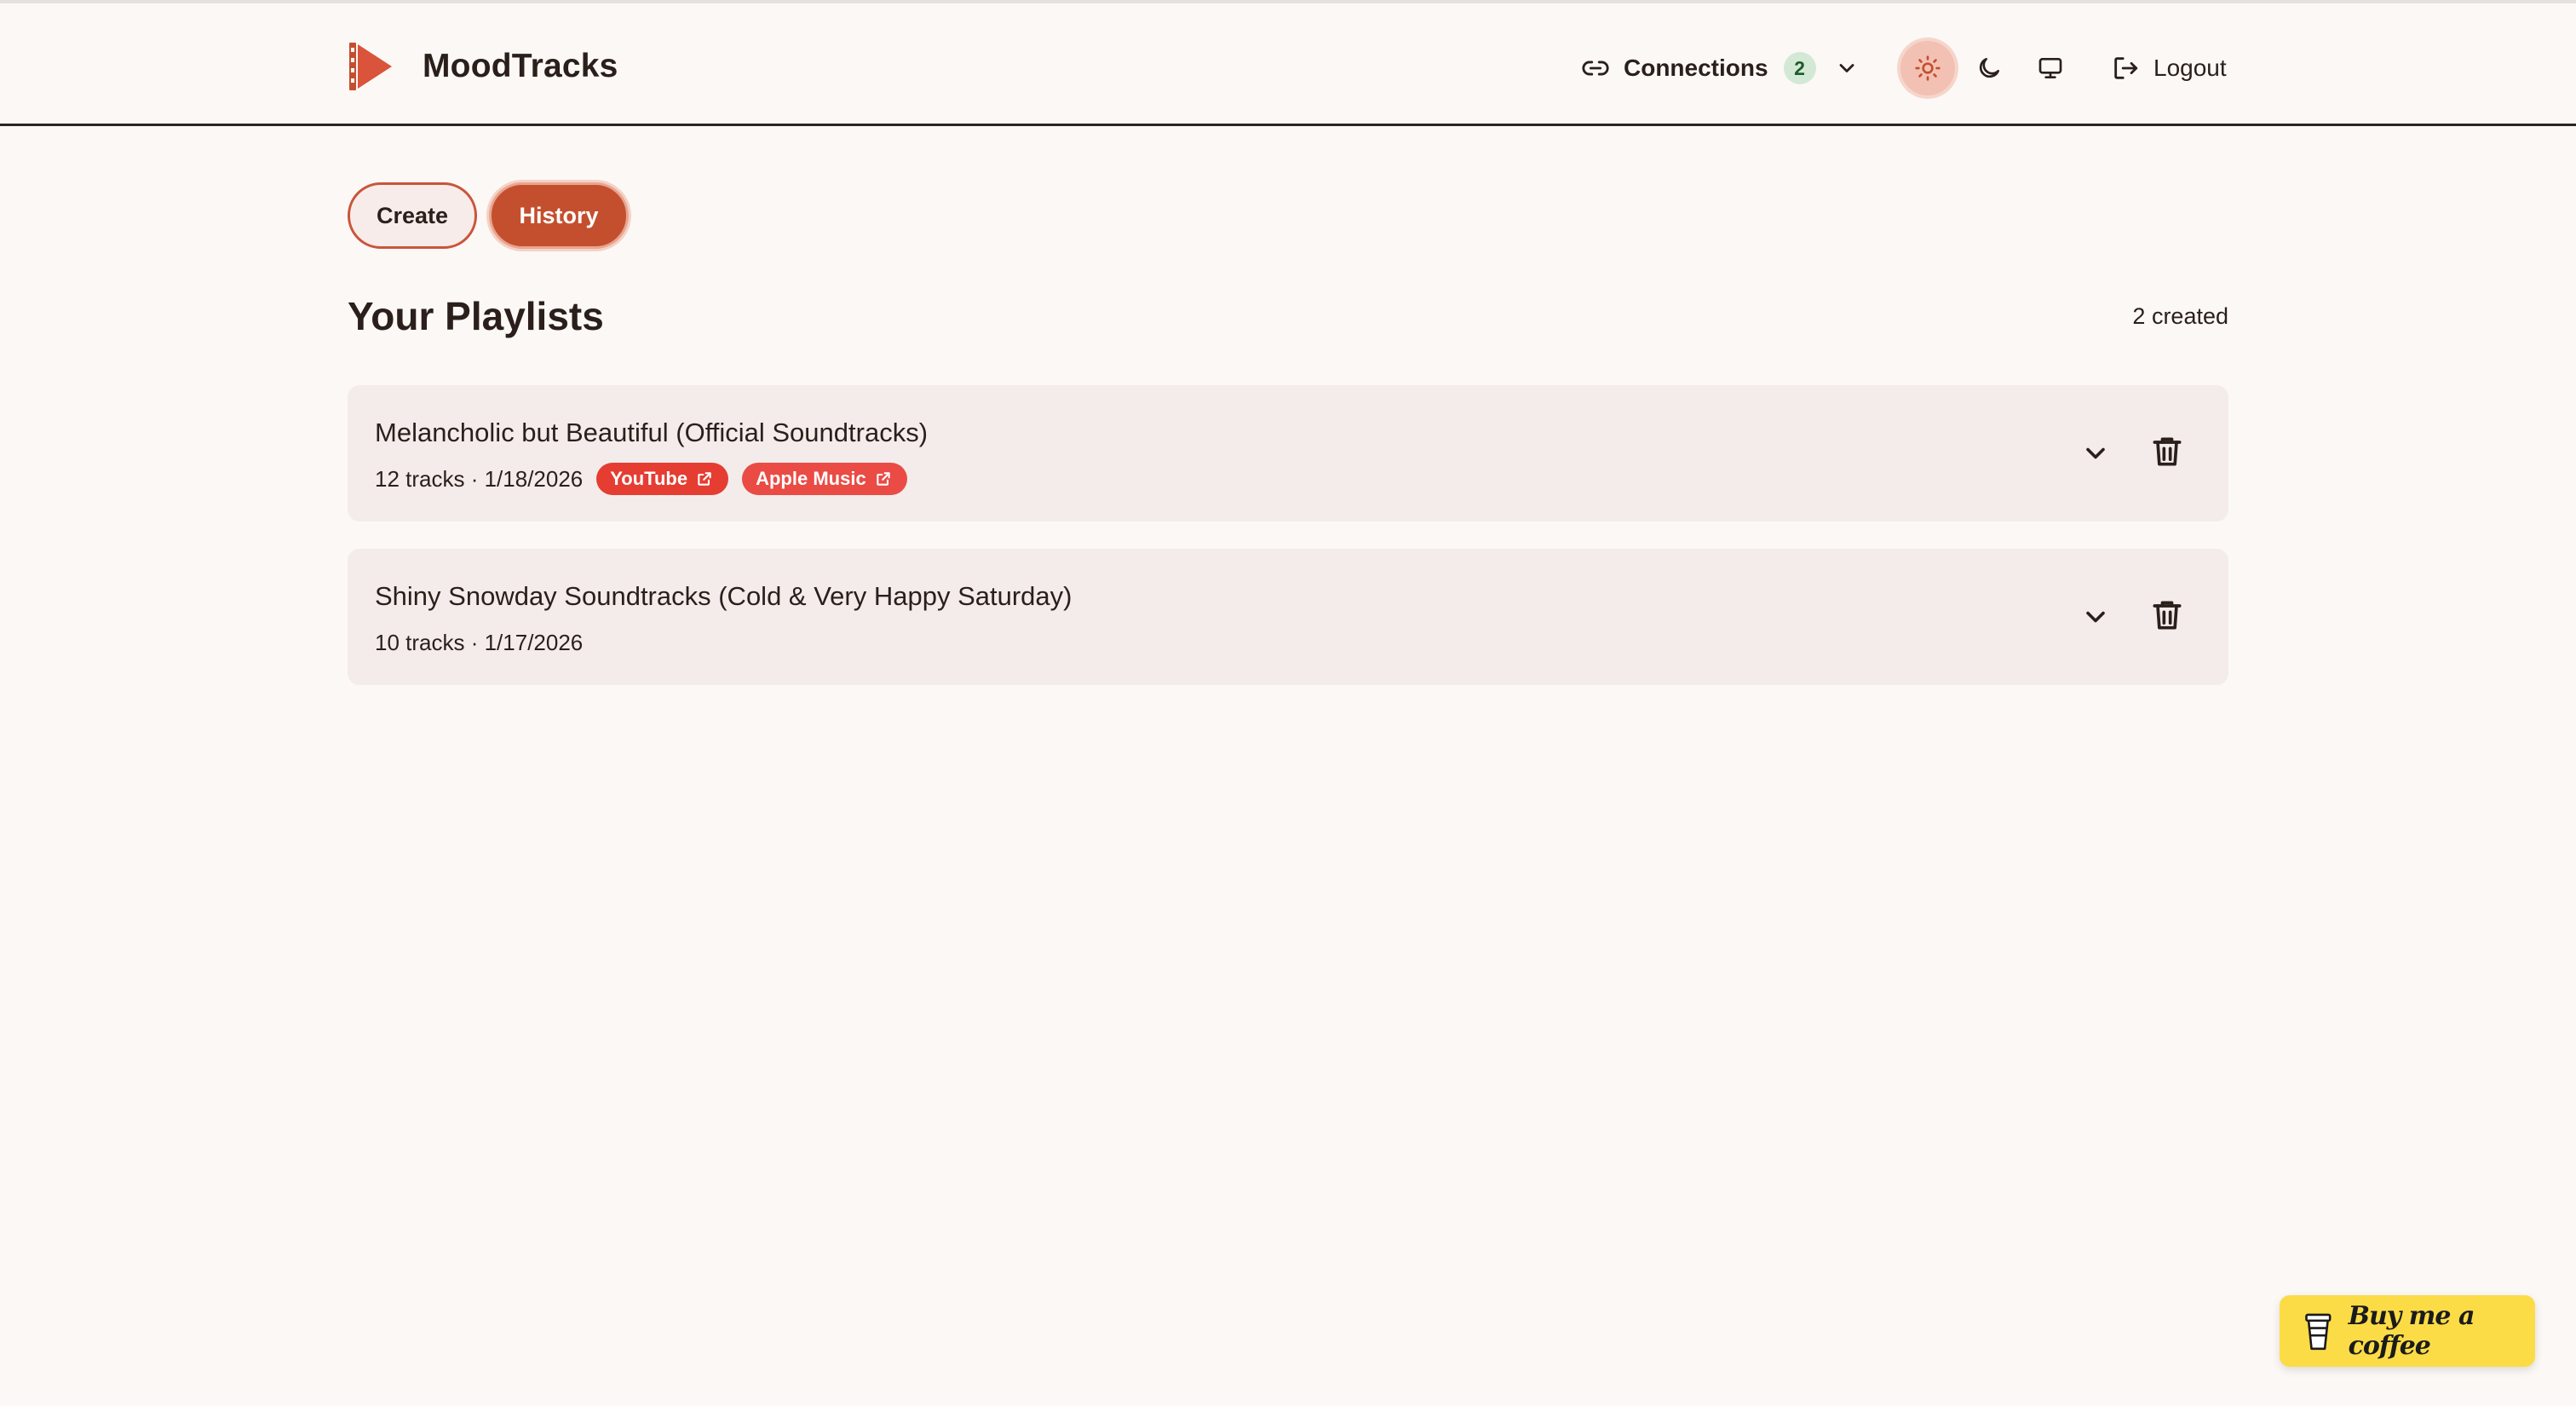 This screenshot has height=1406, width=2576. I want to click on link-icon, so click(1596, 68).